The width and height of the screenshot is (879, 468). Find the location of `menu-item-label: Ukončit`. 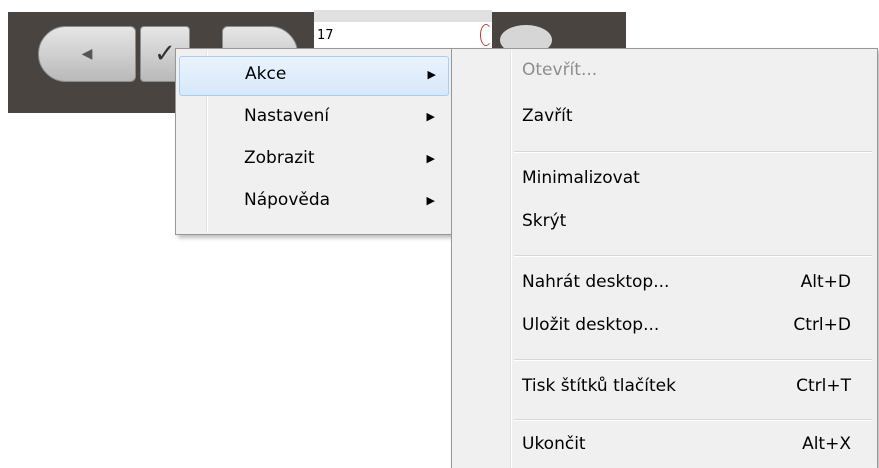

menu-item-label: Ukončit is located at coordinates (554, 444).